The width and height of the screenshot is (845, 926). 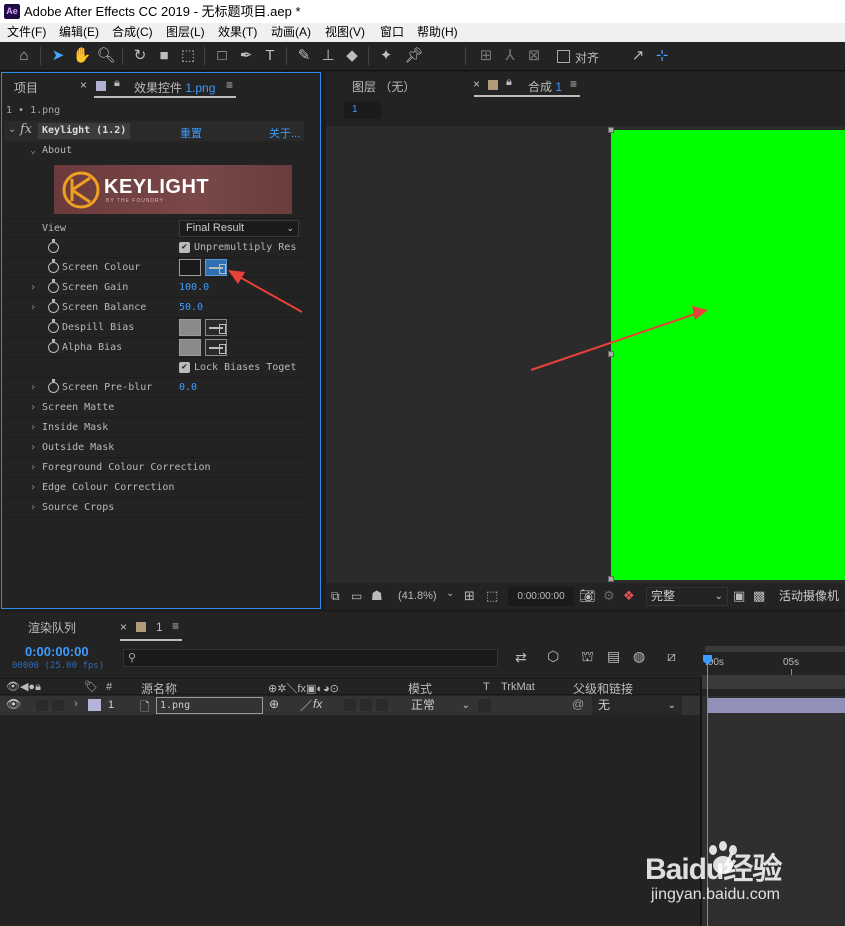 I want to click on table-row: 👁︎ › 1 🗋︎ 1.png ⊕ ／ fx 正常 ⌄ @ 无 ⌄, so click(x=350, y=705).